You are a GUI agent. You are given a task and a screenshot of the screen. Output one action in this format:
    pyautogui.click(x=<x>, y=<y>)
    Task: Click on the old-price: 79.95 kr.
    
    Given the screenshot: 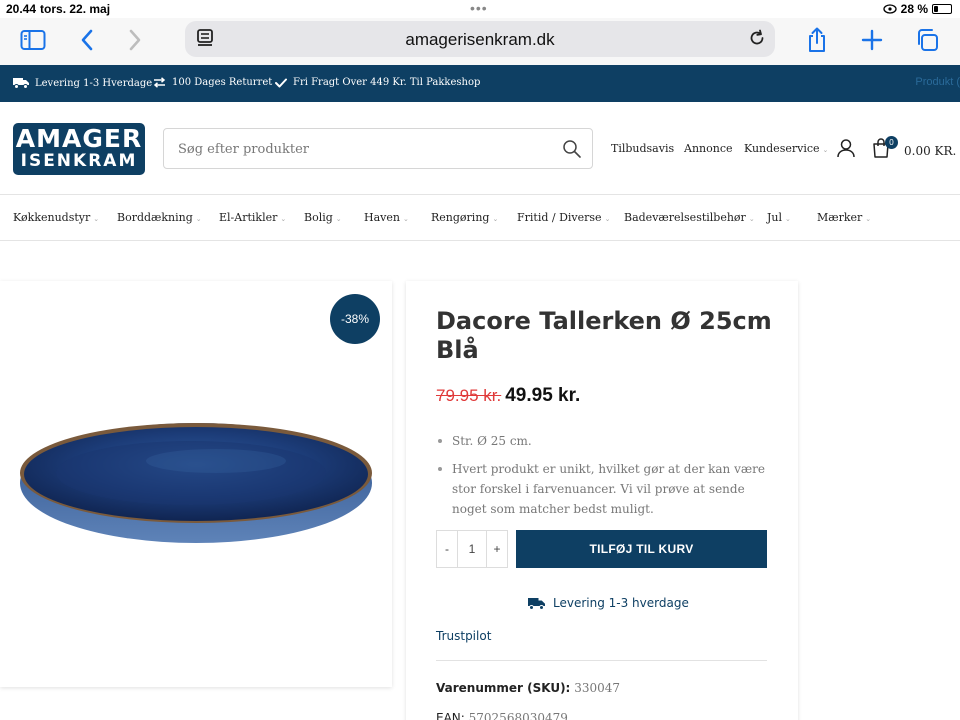 What is the action you would take?
    pyautogui.click(x=469, y=395)
    